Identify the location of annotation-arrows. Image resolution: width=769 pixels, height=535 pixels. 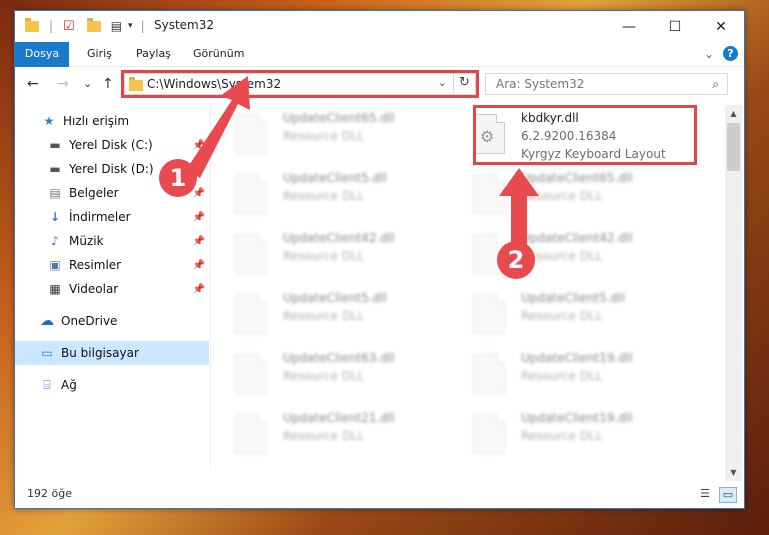
(362, 163).